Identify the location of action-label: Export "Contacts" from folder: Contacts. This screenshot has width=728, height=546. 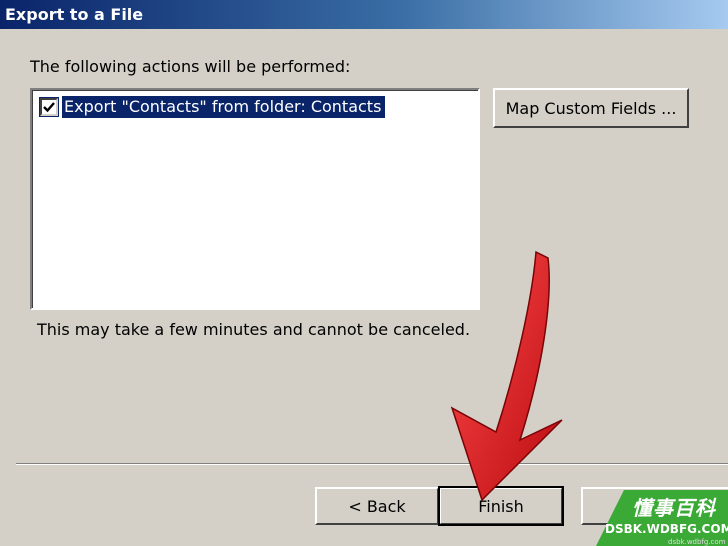
(224, 107).